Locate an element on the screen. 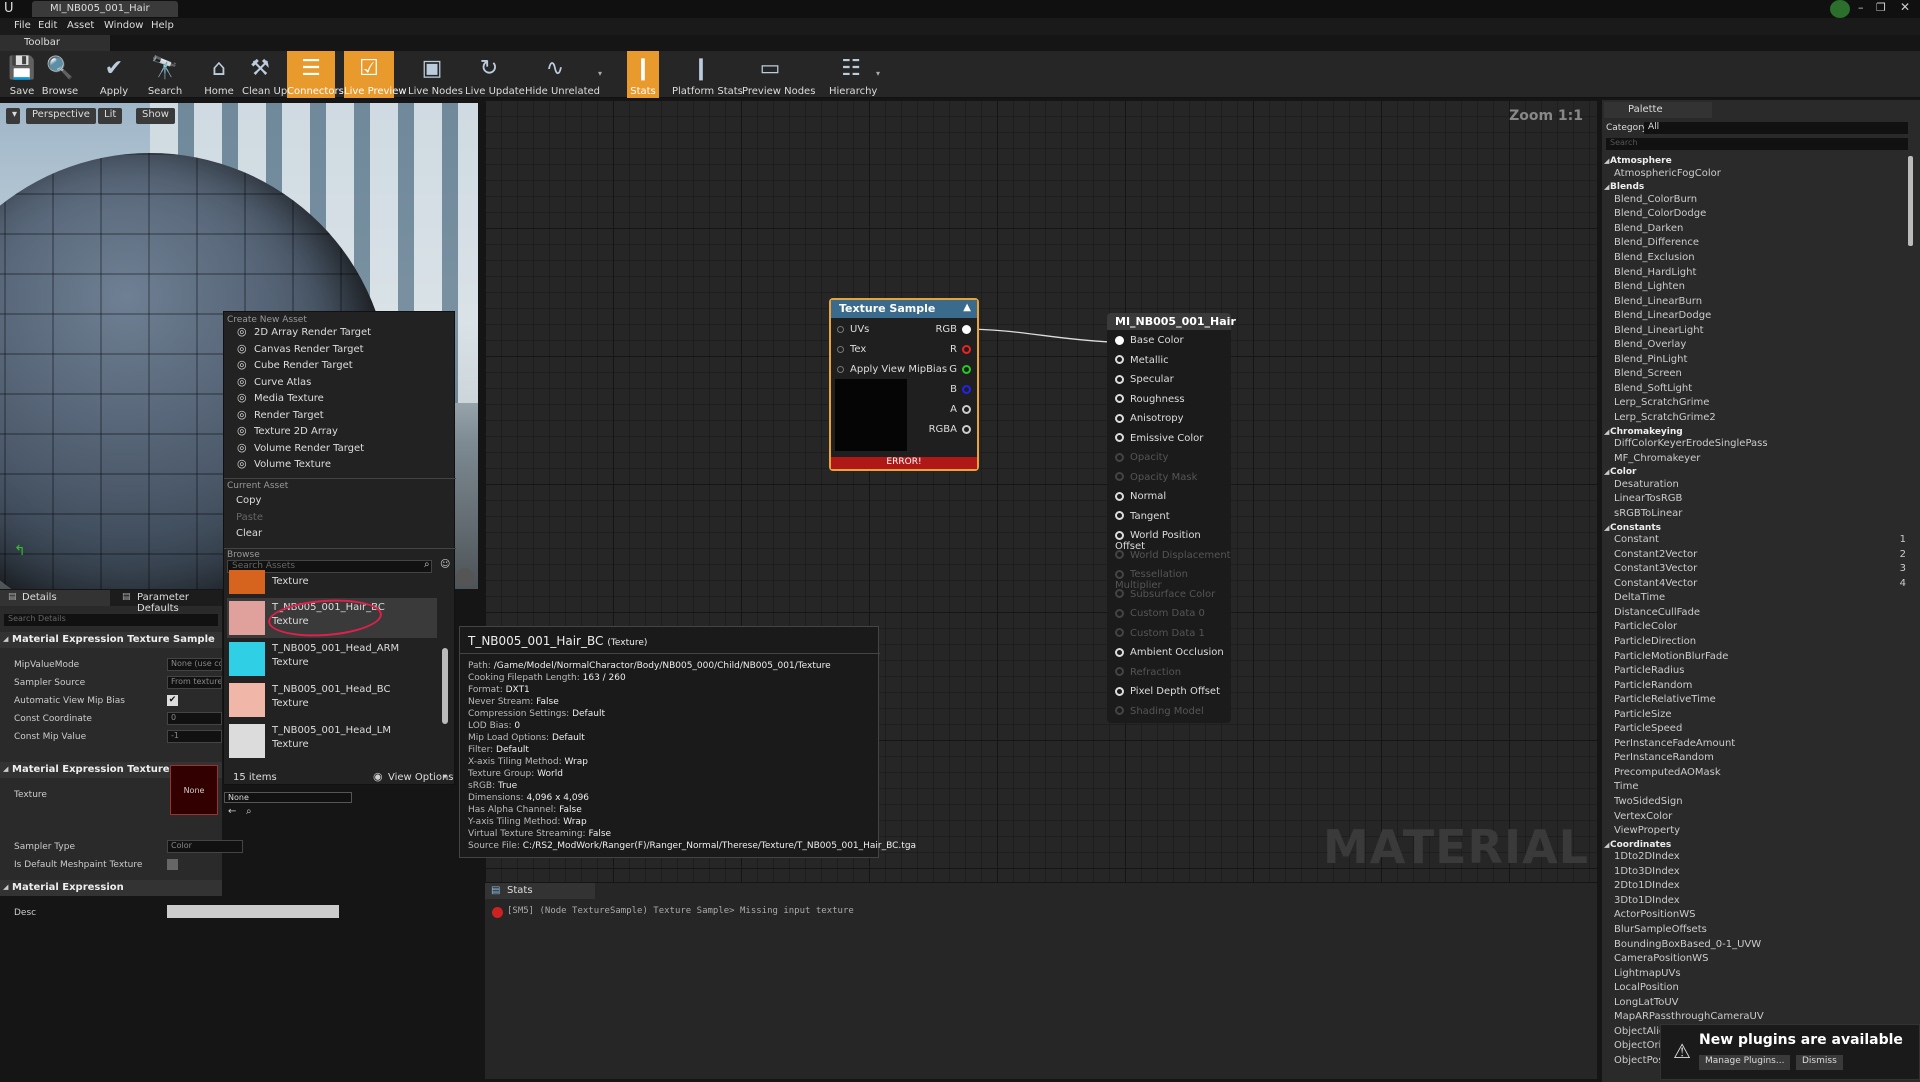 This screenshot has height=1082, width=1920. palette-category-blends: Blends is located at coordinates (1627, 187).